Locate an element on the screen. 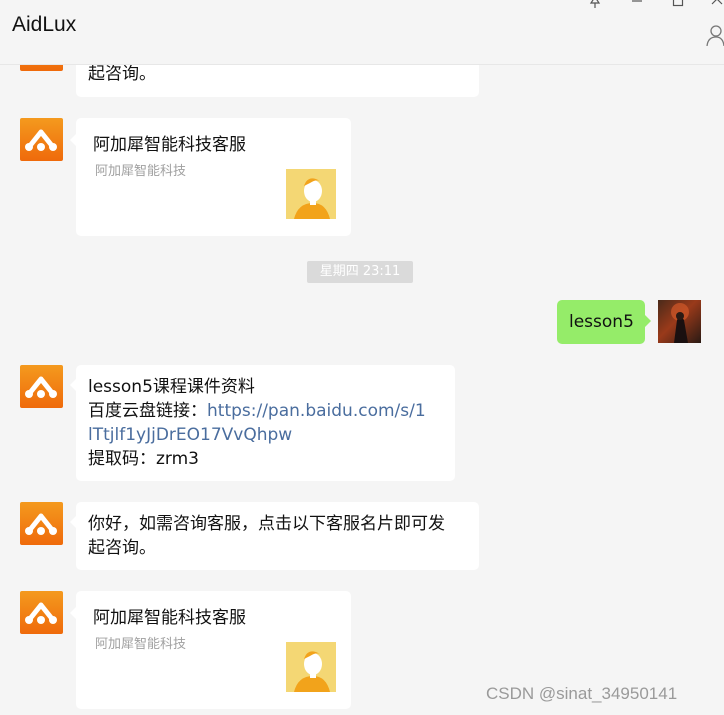  message-line: lesson5课程课件资料 is located at coordinates (171, 387).